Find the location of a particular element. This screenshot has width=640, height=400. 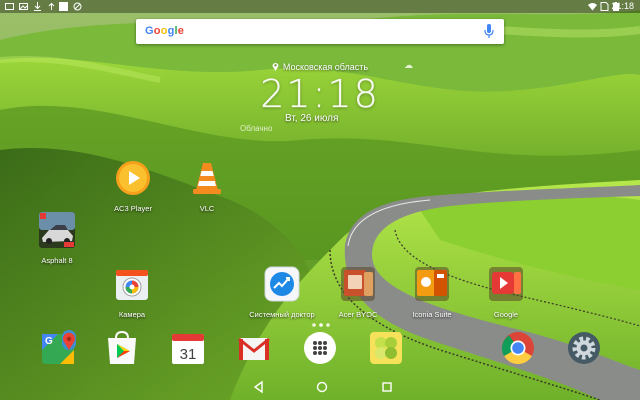

upload-icon is located at coordinates (51, 6).